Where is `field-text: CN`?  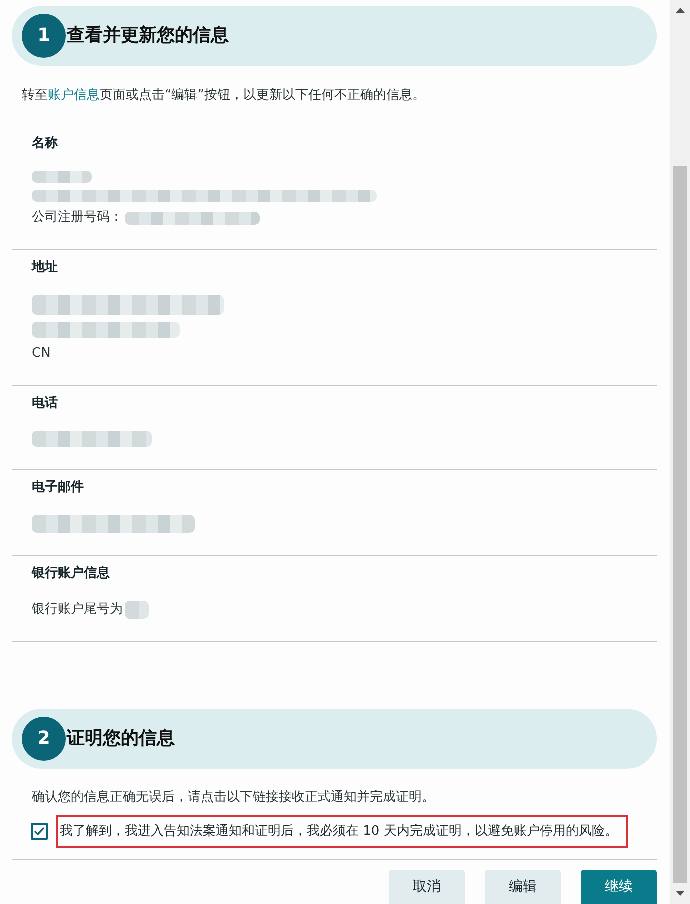 field-text: CN is located at coordinates (41, 354).